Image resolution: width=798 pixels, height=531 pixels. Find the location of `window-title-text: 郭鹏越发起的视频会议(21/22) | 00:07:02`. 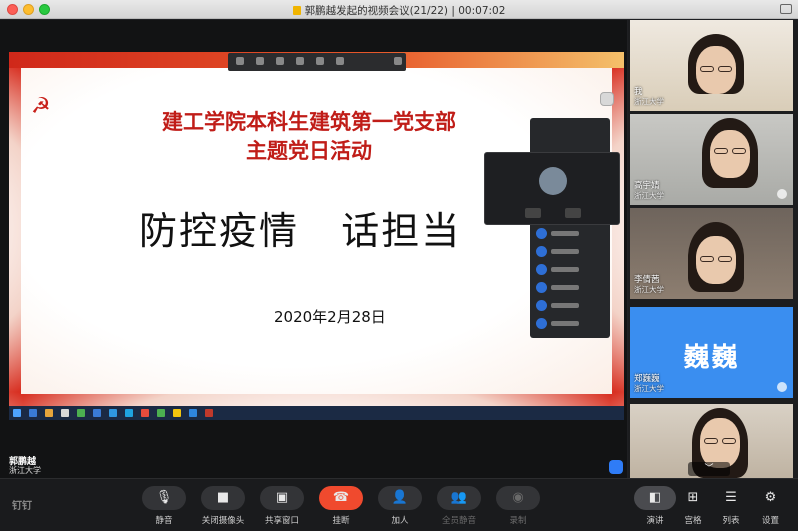

window-title-text: 郭鹏越发起的视频会议(21/22) | 00:07:02 is located at coordinates (405, 11).